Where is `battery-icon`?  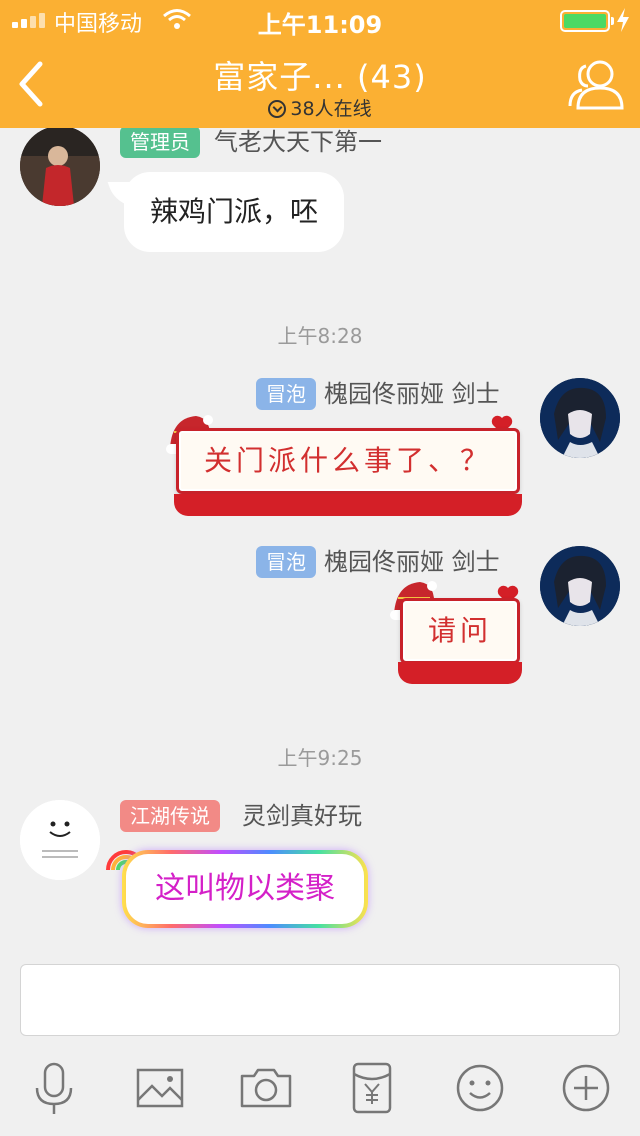
battery-icon is located at coordinates (587, 21).